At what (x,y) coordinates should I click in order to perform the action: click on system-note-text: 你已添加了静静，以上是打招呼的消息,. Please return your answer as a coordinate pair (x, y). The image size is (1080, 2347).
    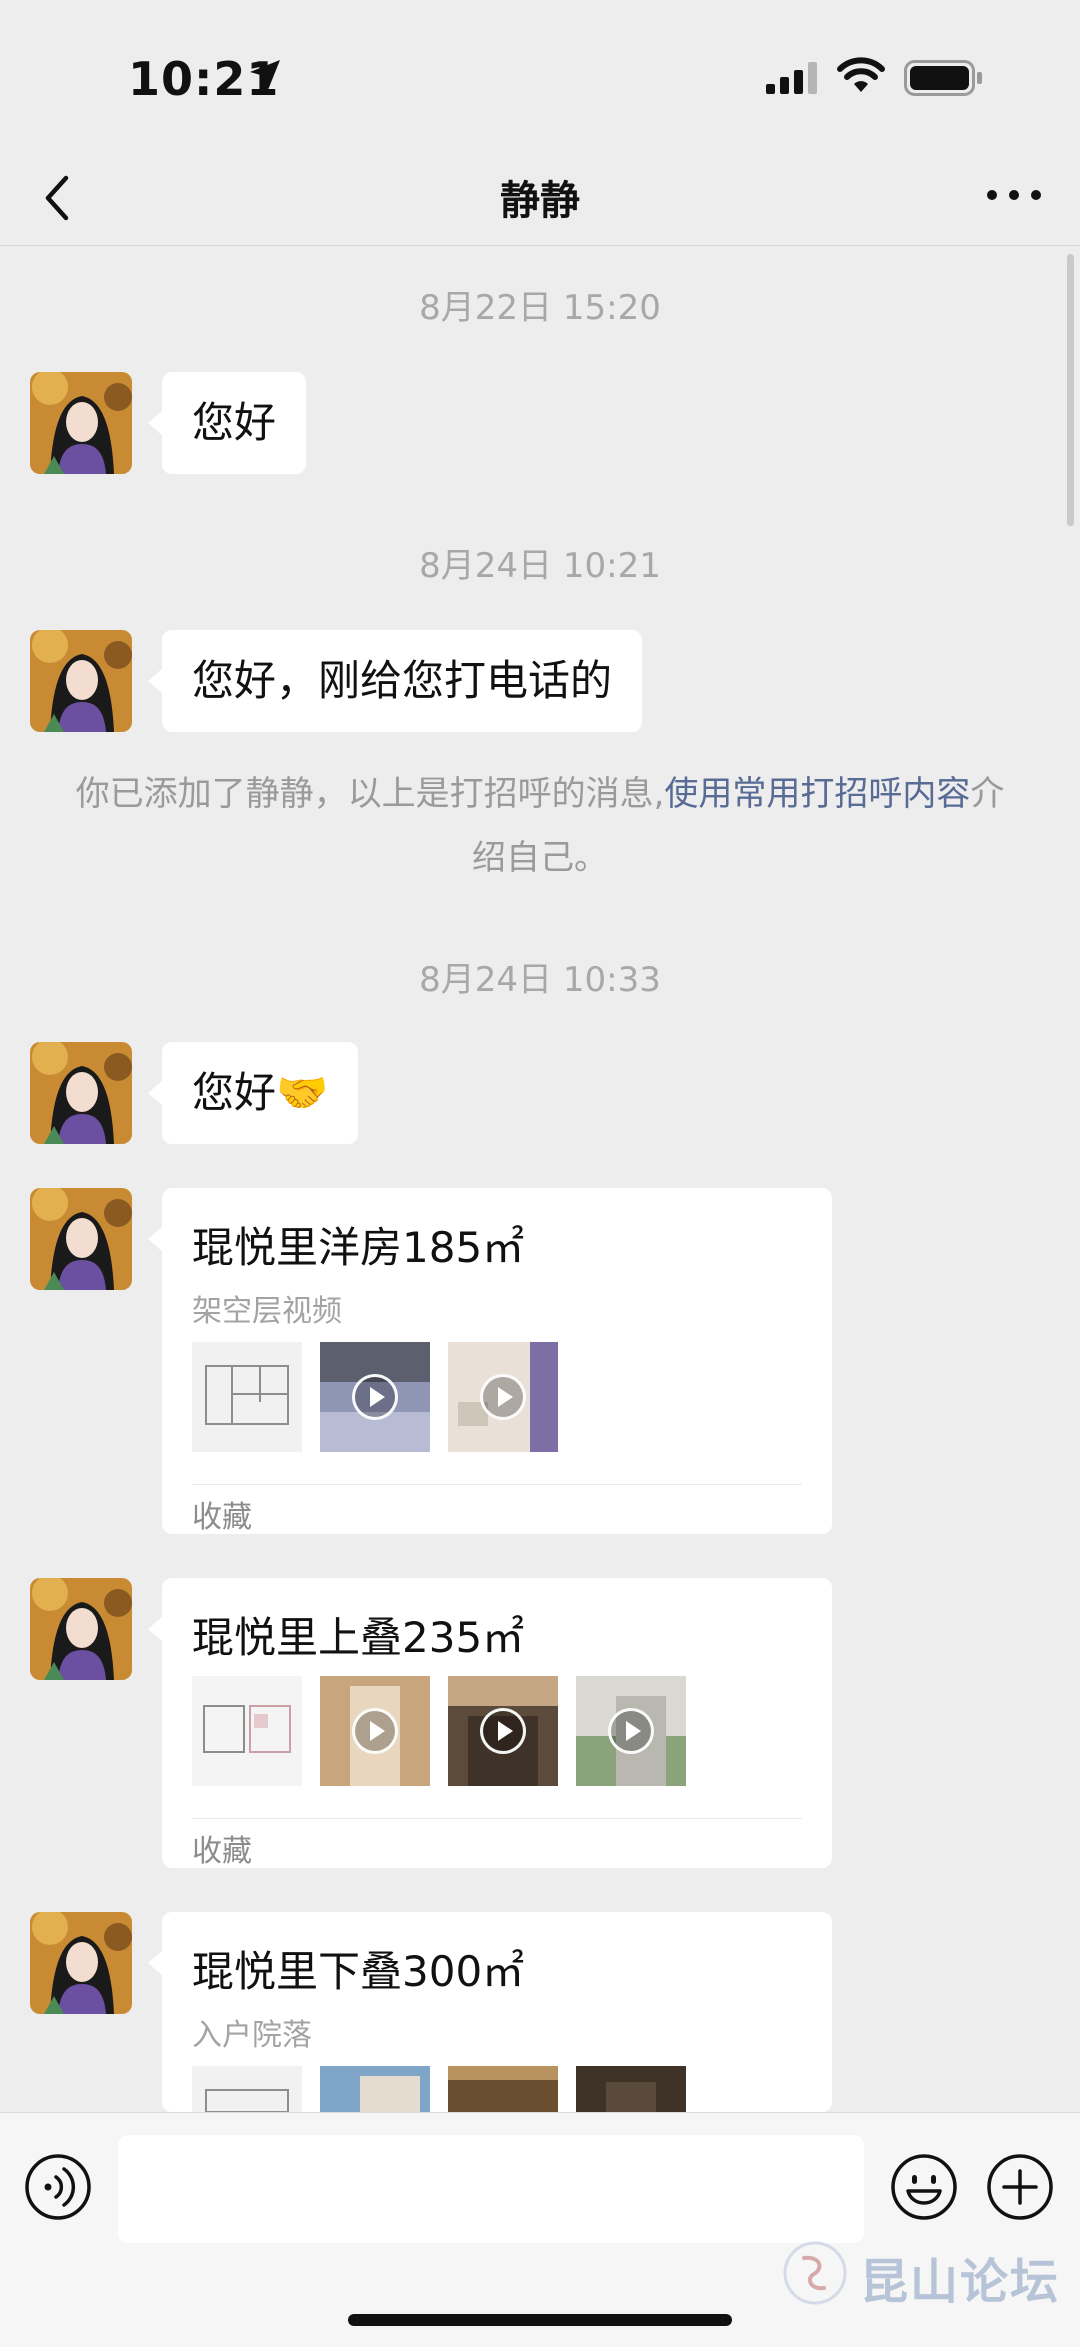
    Looking at the image, I should click on (370, 794).